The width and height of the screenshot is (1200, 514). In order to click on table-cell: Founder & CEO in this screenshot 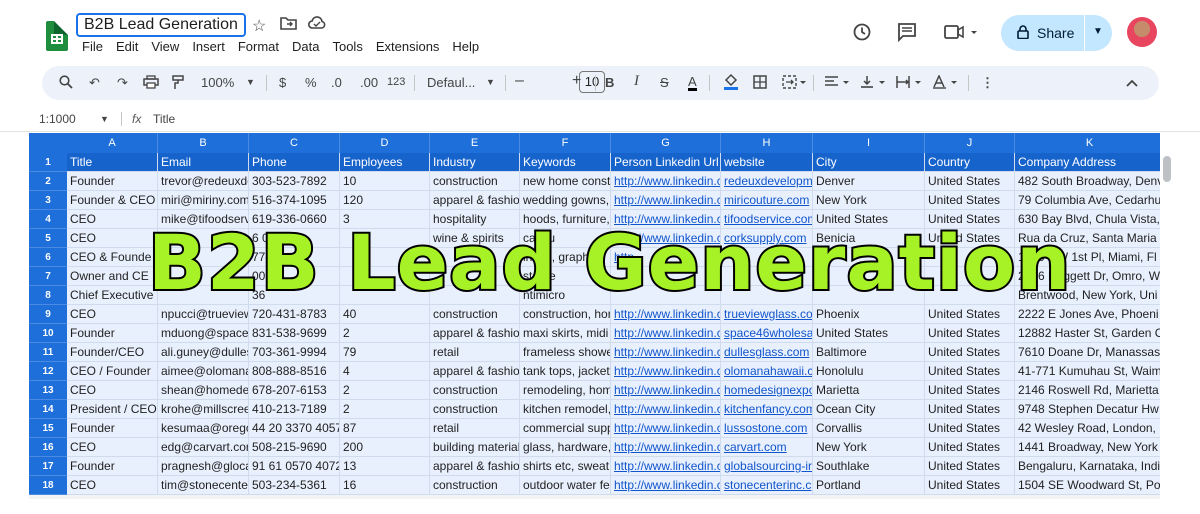, I will do `click(112, 200)`.